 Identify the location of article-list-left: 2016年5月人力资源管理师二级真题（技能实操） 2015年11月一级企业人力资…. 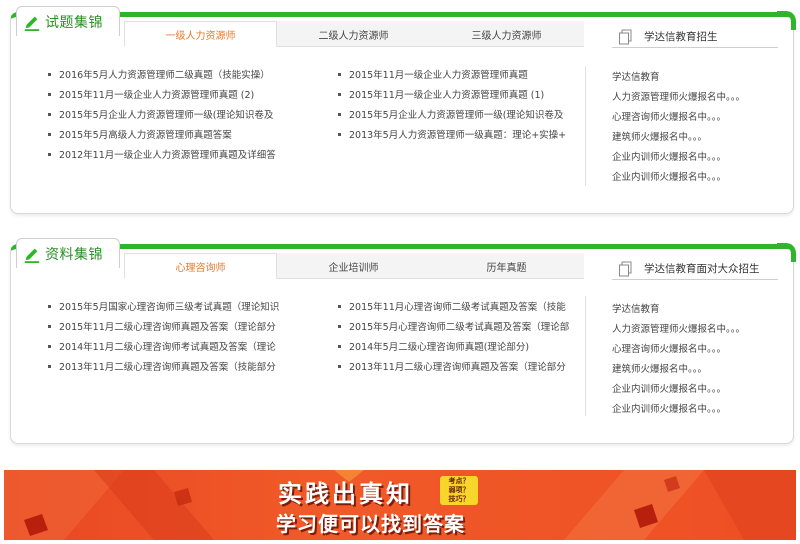
(179, 116).